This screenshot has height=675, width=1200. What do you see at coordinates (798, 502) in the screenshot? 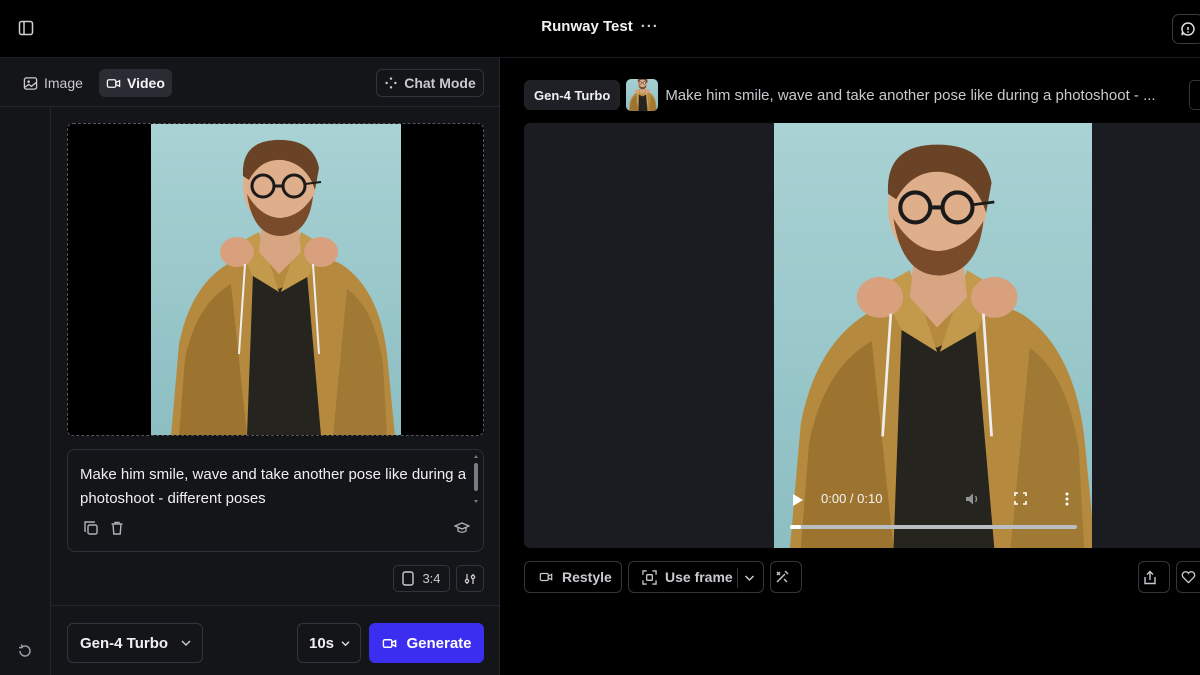
I see `play-icon` at bounding box center [798, 502].